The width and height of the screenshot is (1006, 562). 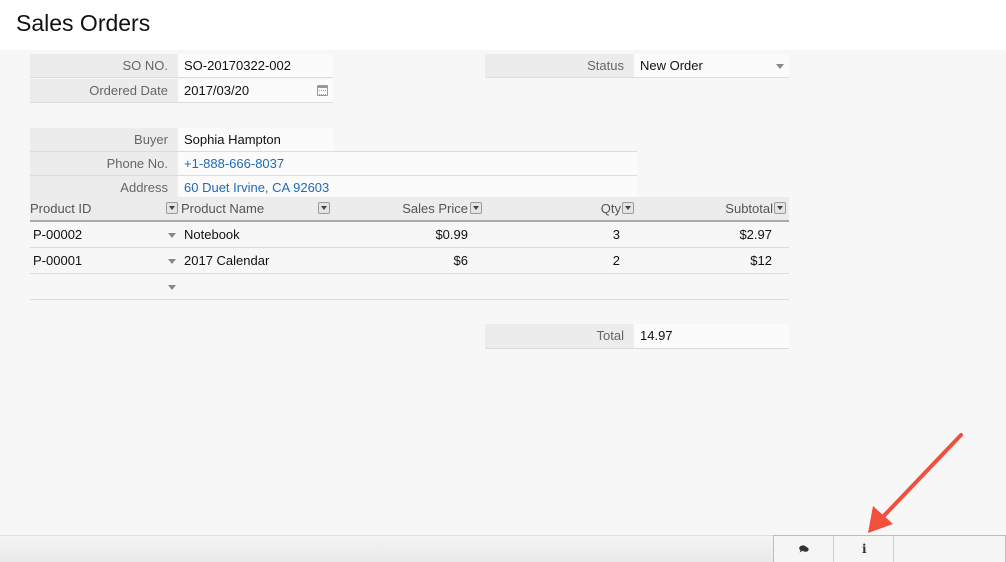 What do you see at coordinates (616, 260) in the screenshot?
I see `qty-cell: 2` at bounding box center [616, 260].